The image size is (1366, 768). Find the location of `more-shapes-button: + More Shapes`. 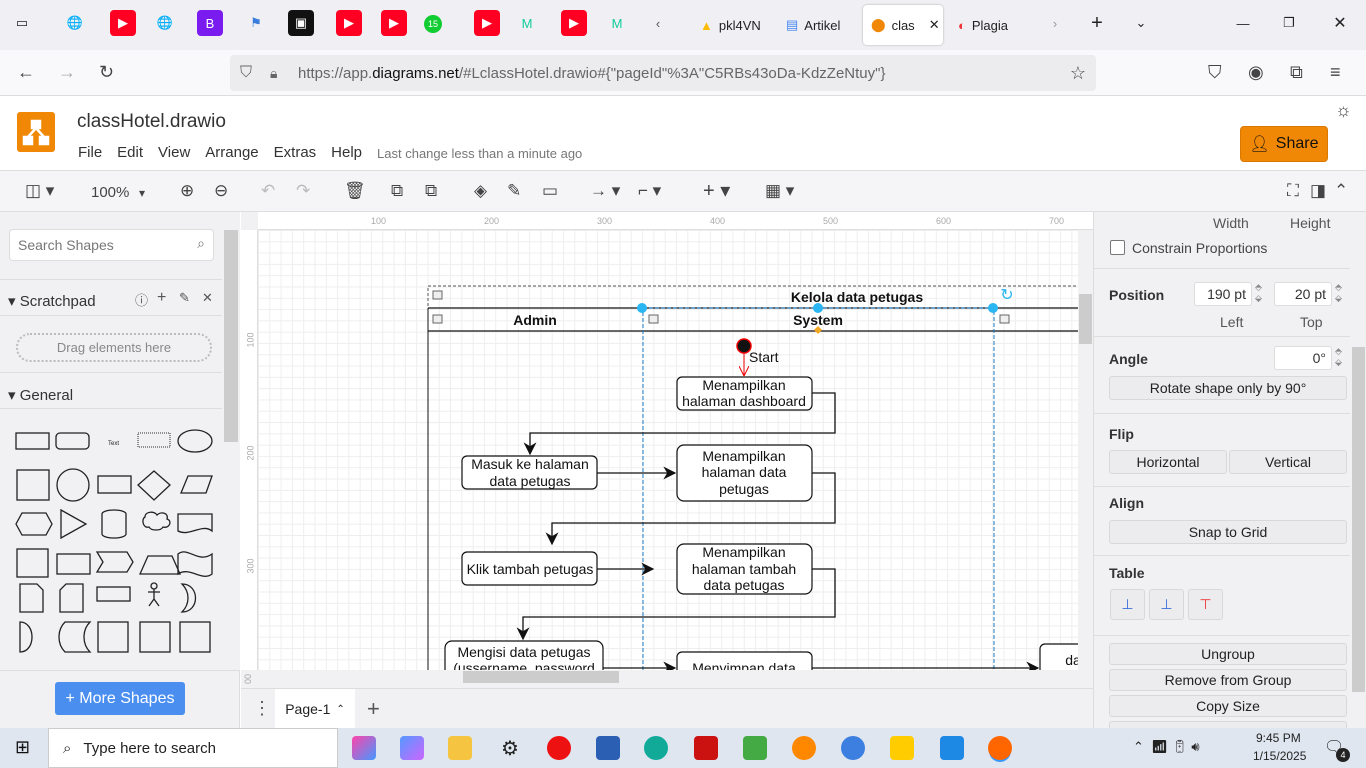

more-shapes-button: + More Shapes is located at coordinates (120, 698).